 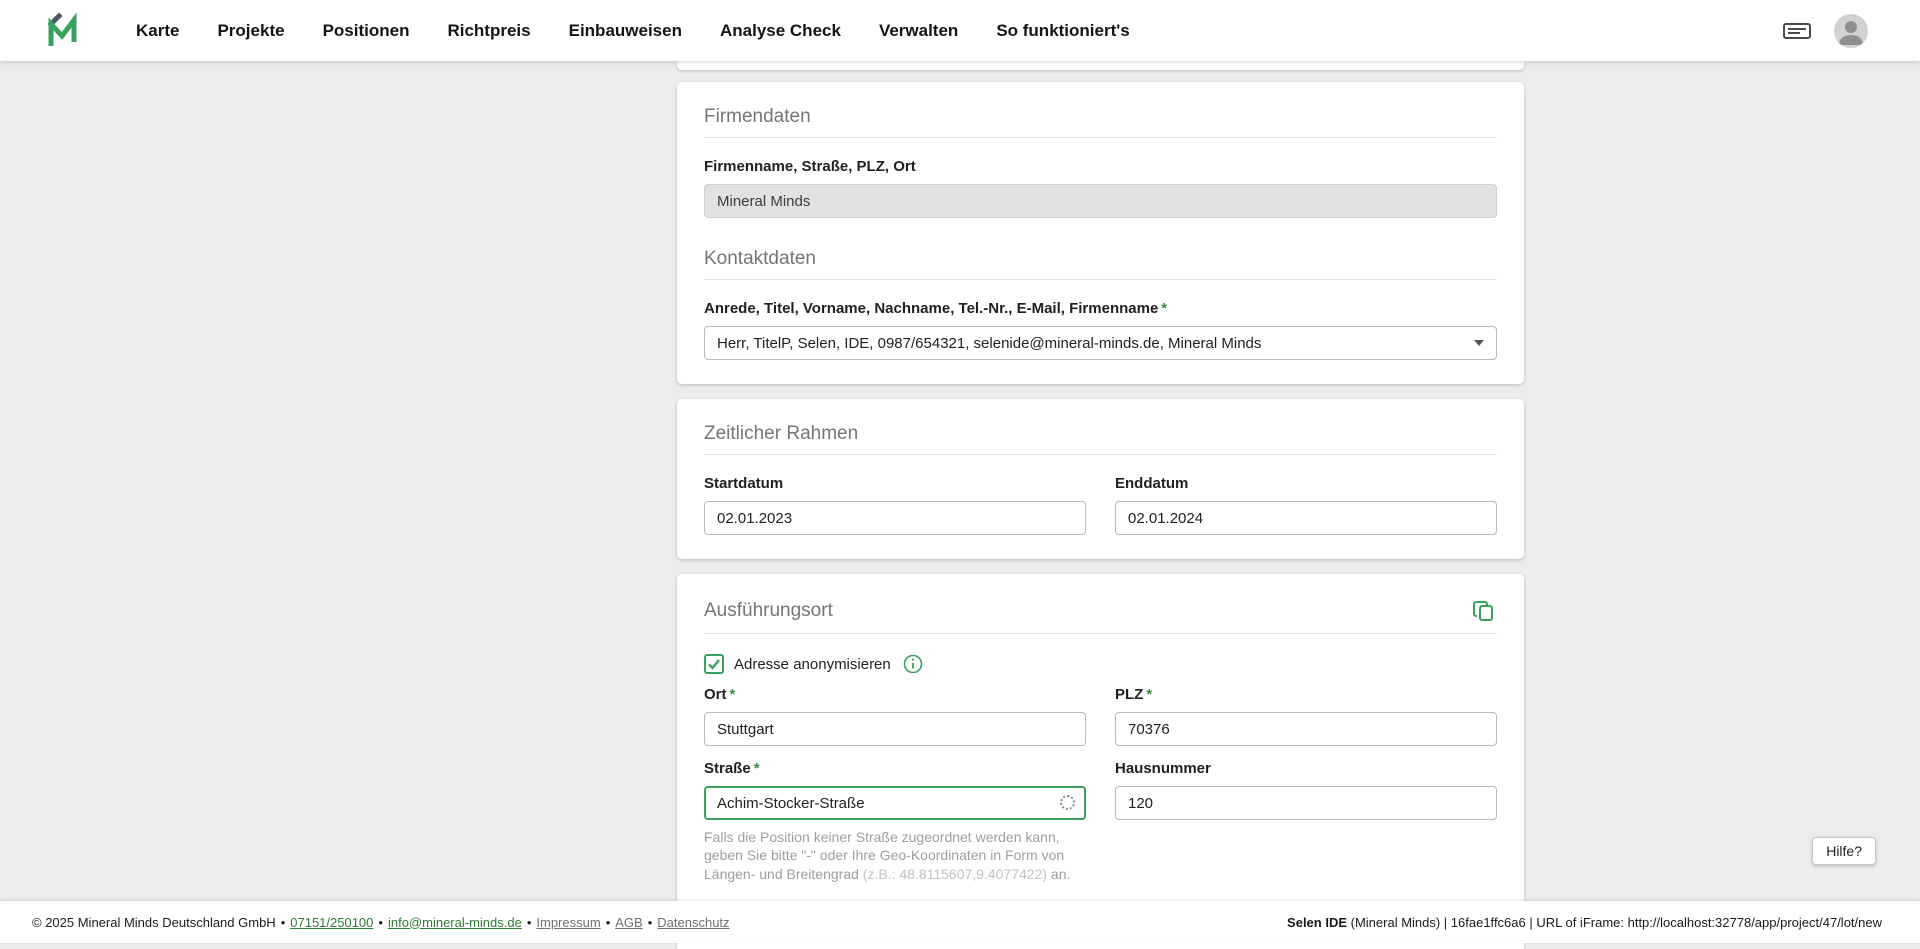 I want to click on chevron-down-icon, so click(x=1479, y=343).